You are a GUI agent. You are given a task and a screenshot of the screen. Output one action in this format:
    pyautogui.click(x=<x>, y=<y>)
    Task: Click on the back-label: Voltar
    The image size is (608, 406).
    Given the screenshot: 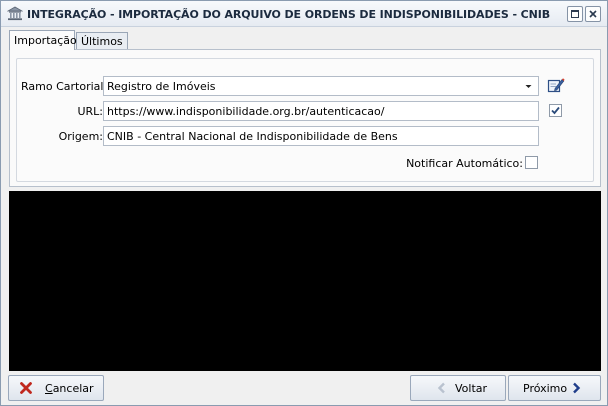 What is the action you would take?
    pyautogui.click(x=471, y=388)
    